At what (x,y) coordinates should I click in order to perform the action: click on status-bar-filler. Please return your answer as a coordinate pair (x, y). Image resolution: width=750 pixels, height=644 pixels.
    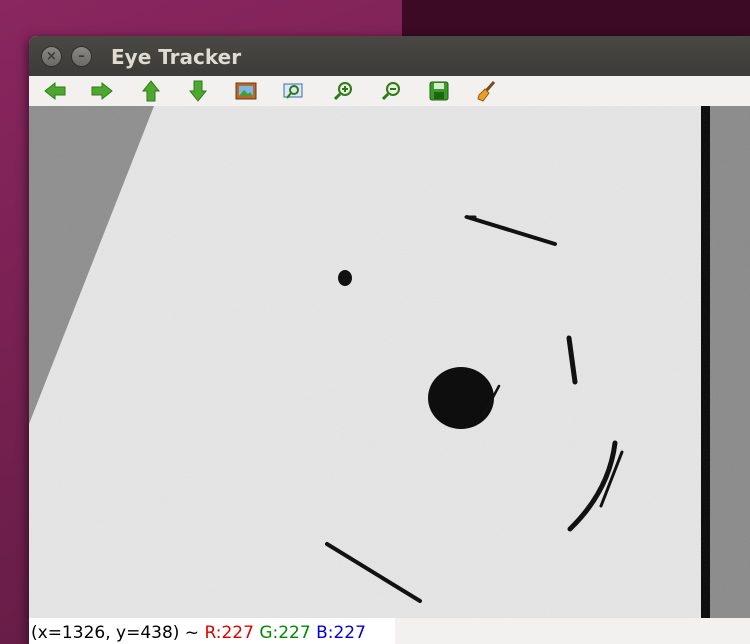
    Looking at the image, I should click on (572, 631).